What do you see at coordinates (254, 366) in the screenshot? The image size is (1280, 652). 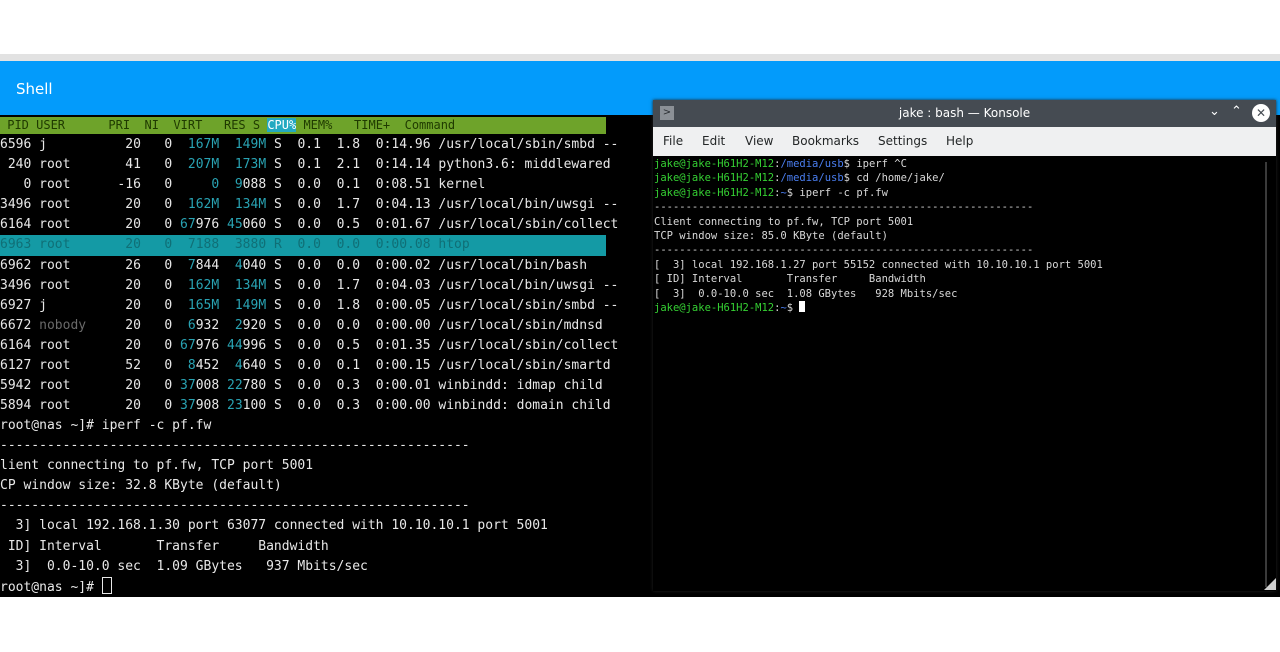 I see `process-res-low: 640` at bounding box center [254, 366].